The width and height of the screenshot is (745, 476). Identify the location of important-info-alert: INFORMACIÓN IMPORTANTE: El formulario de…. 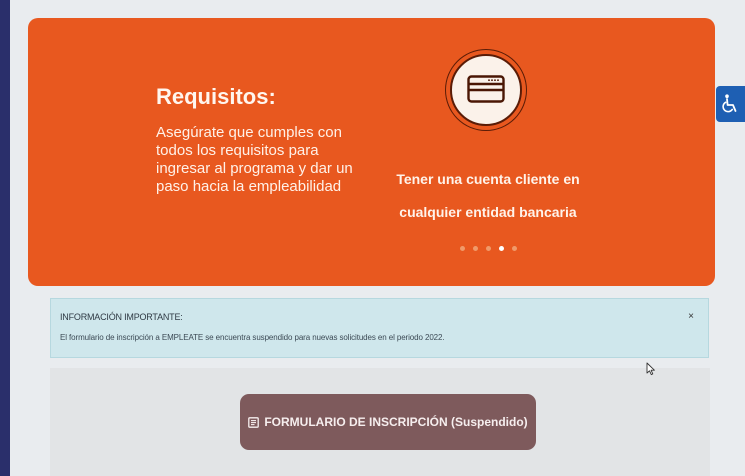
(379, 328).